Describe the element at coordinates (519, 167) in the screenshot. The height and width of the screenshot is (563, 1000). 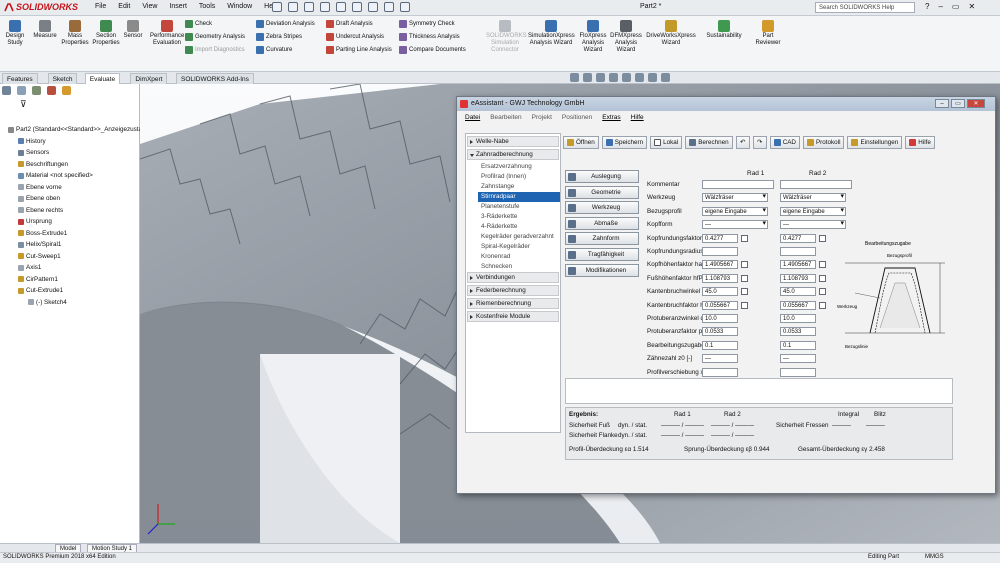
I see `nav-item: Ersatzverzahnung` at that location.